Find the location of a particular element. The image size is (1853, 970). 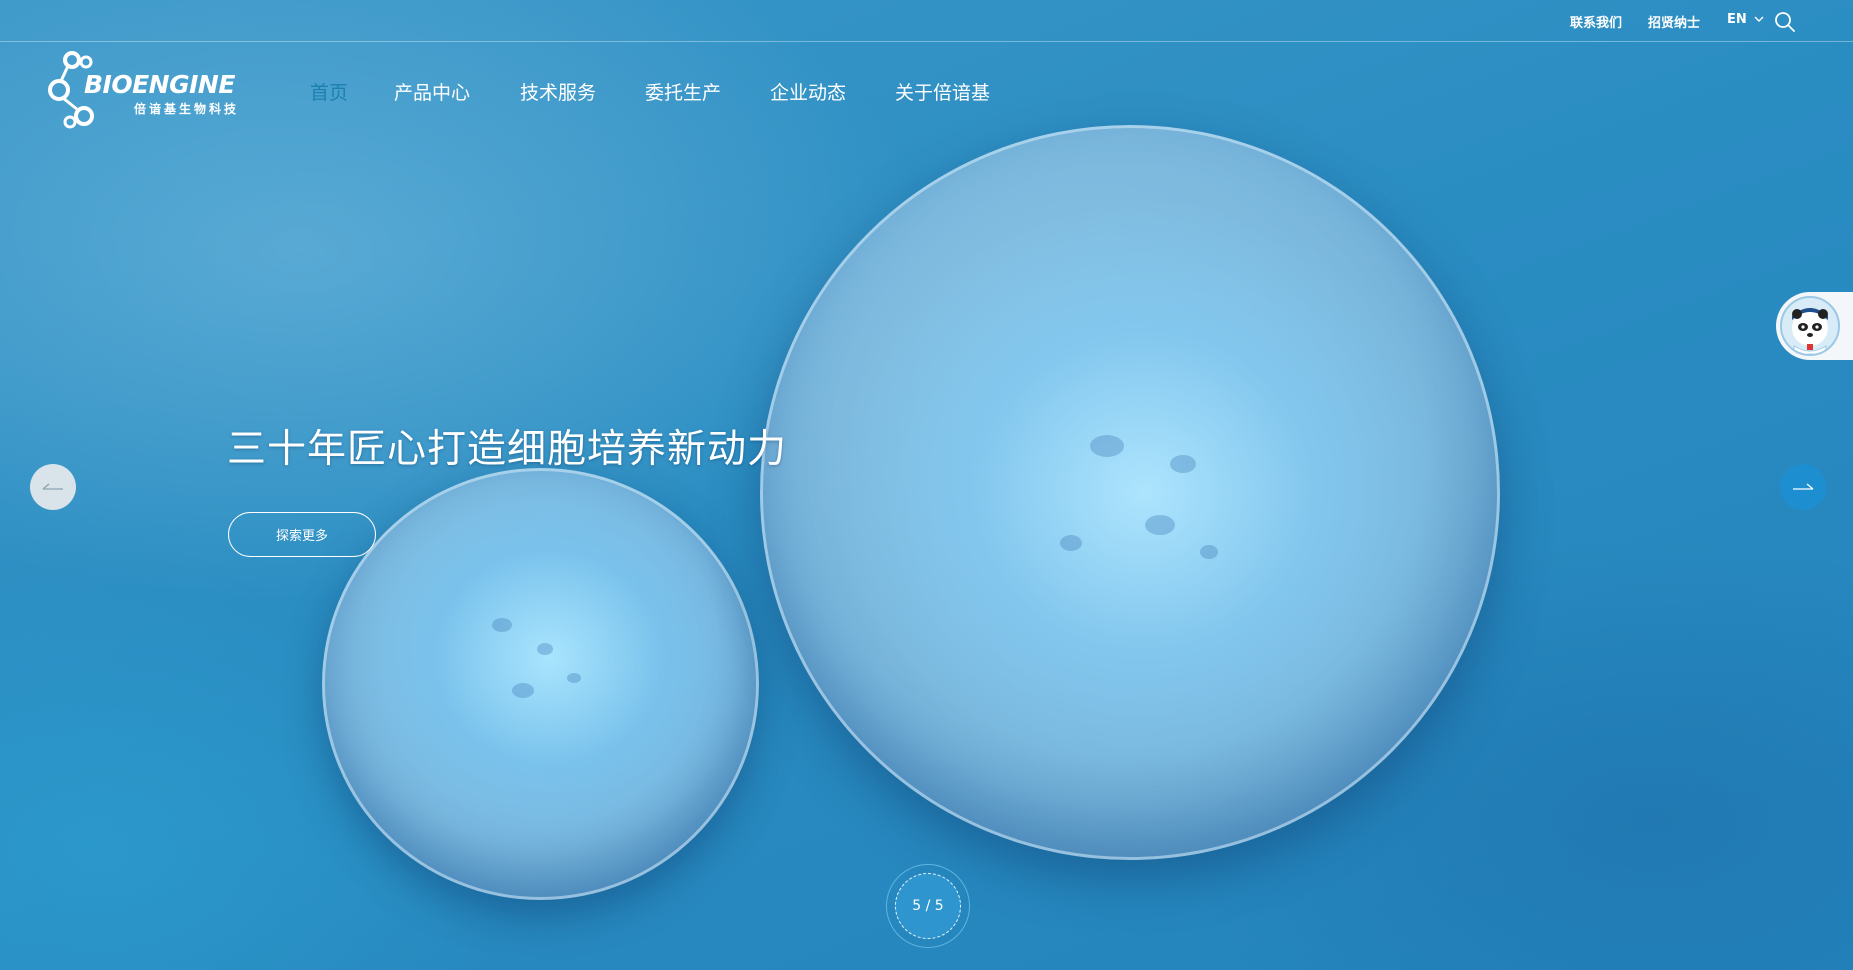

logo-wordmark: BIOENGINE is located at coordinates (159, 84).